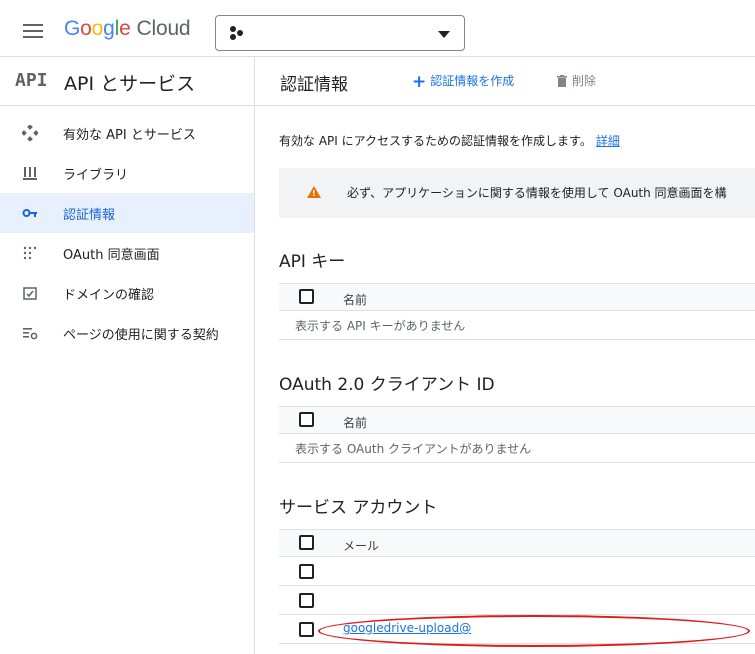 The width and height of the screenshot is (755, 654). I want to click on api-keys-table-header: 名前, so click(517, 297).